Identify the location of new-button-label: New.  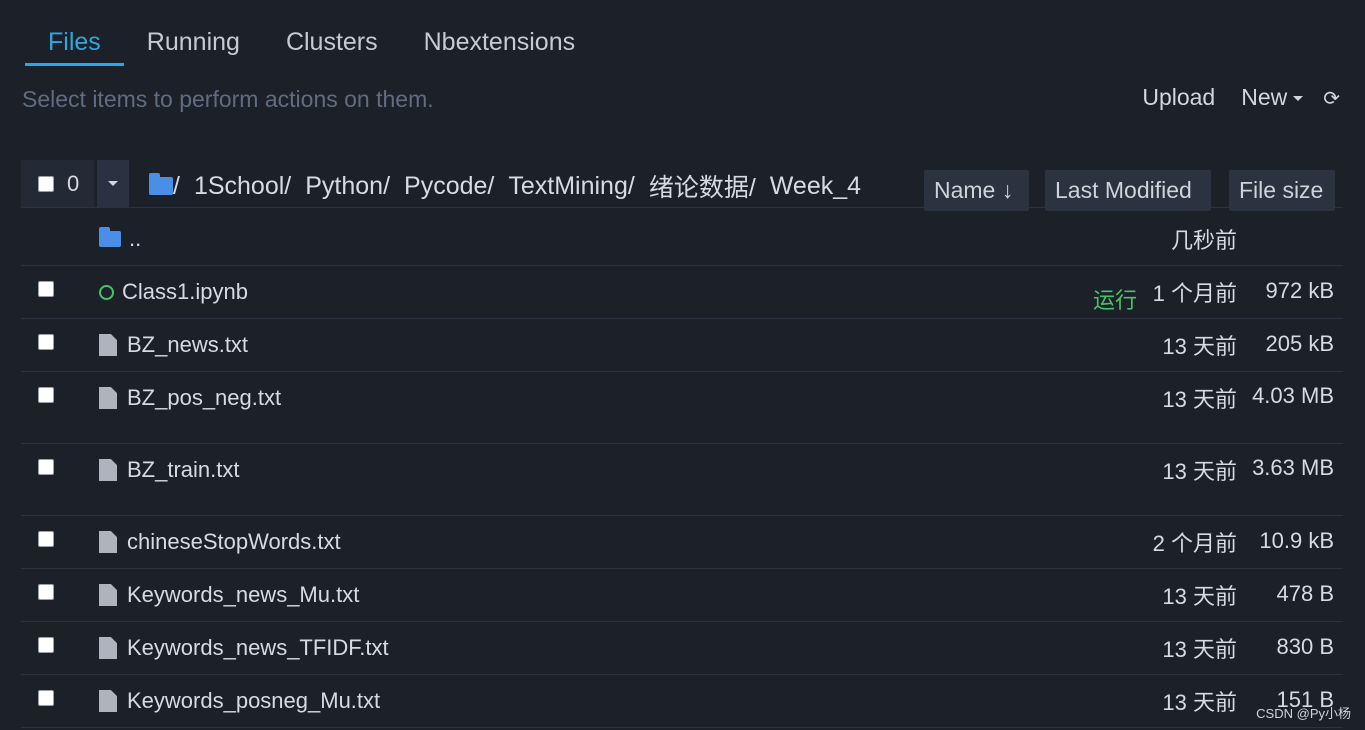
(1264, 97).